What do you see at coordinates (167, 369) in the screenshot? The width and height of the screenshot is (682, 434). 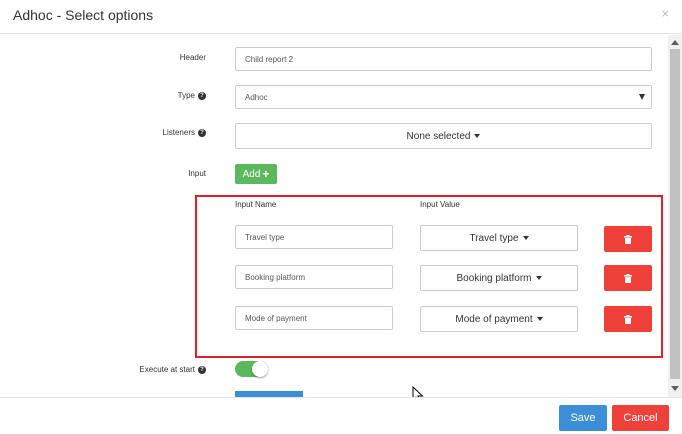 I see `execute-label-text: Execute at start` at bounding box center [167, 369].